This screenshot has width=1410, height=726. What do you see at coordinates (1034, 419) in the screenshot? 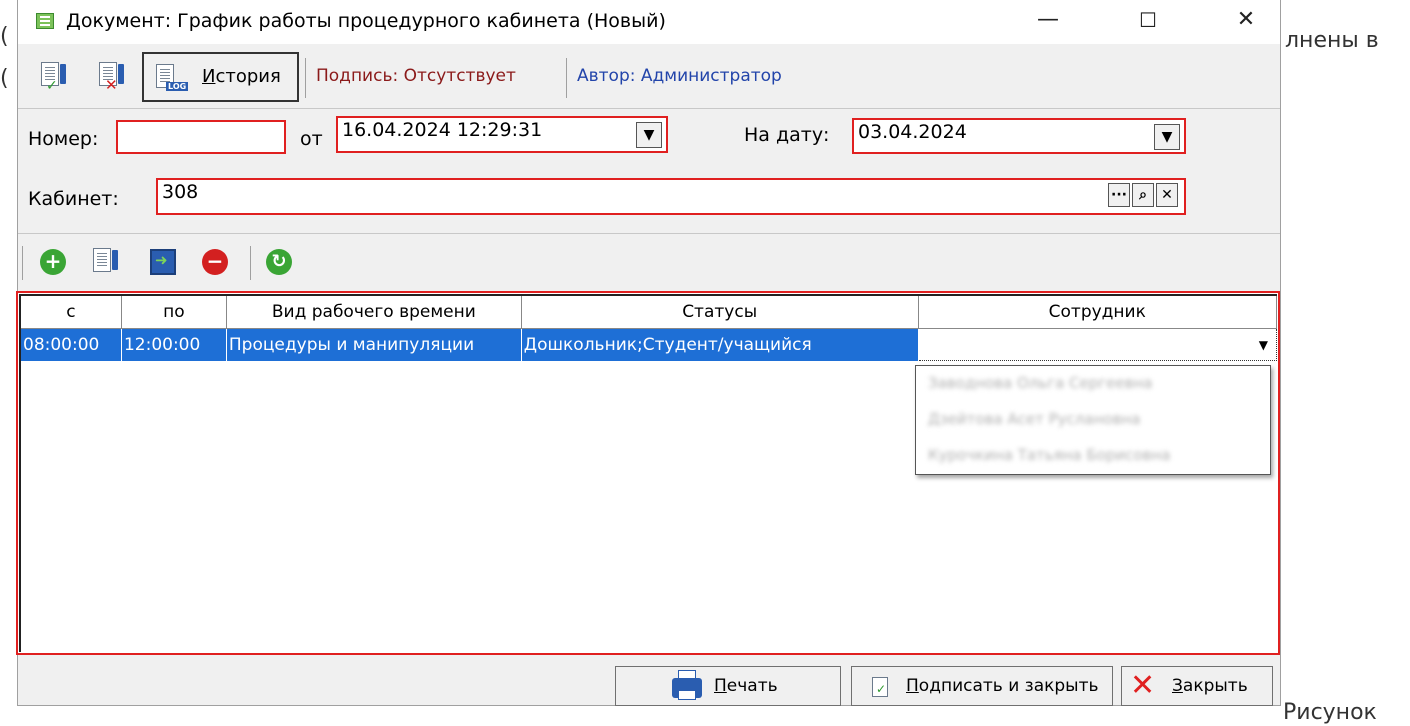
I see `list-item: Дзейтова Асет Руслановна` at bounding box center [1034, 419].